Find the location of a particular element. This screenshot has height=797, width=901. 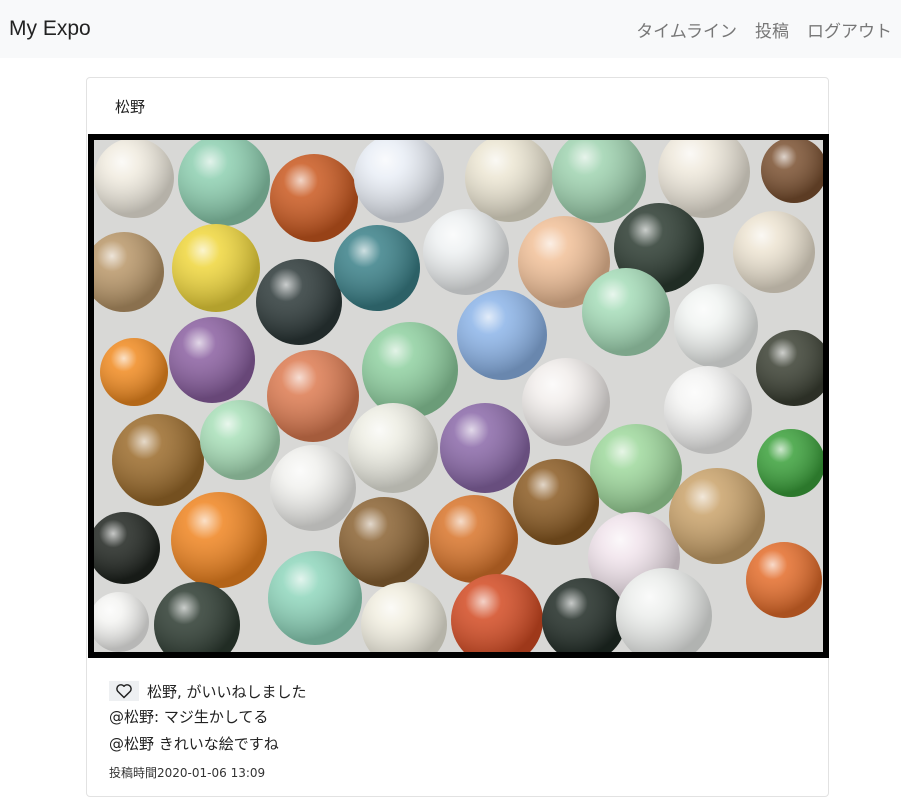

comment-item: @松野 きれいな絵ですね is located at coordinates (194, 744).